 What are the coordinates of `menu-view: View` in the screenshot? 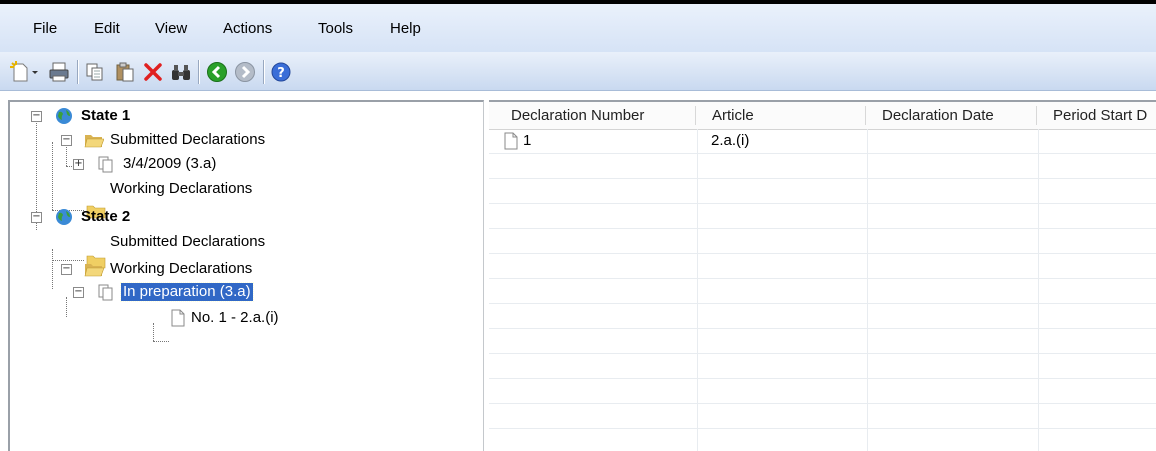 It's located at (171, 29).